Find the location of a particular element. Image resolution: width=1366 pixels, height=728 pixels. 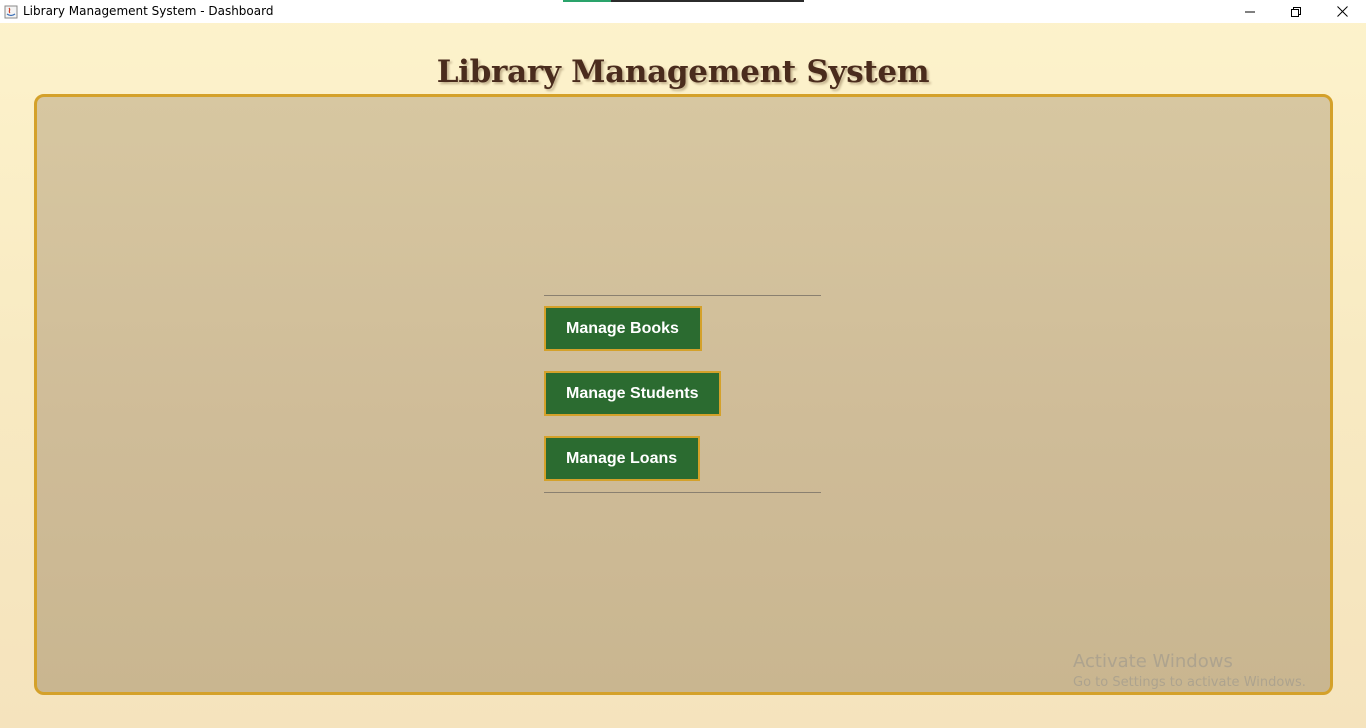

watermark-subtitle: Go to Settings to activate Windows. is located at coordinates (1189, 682).